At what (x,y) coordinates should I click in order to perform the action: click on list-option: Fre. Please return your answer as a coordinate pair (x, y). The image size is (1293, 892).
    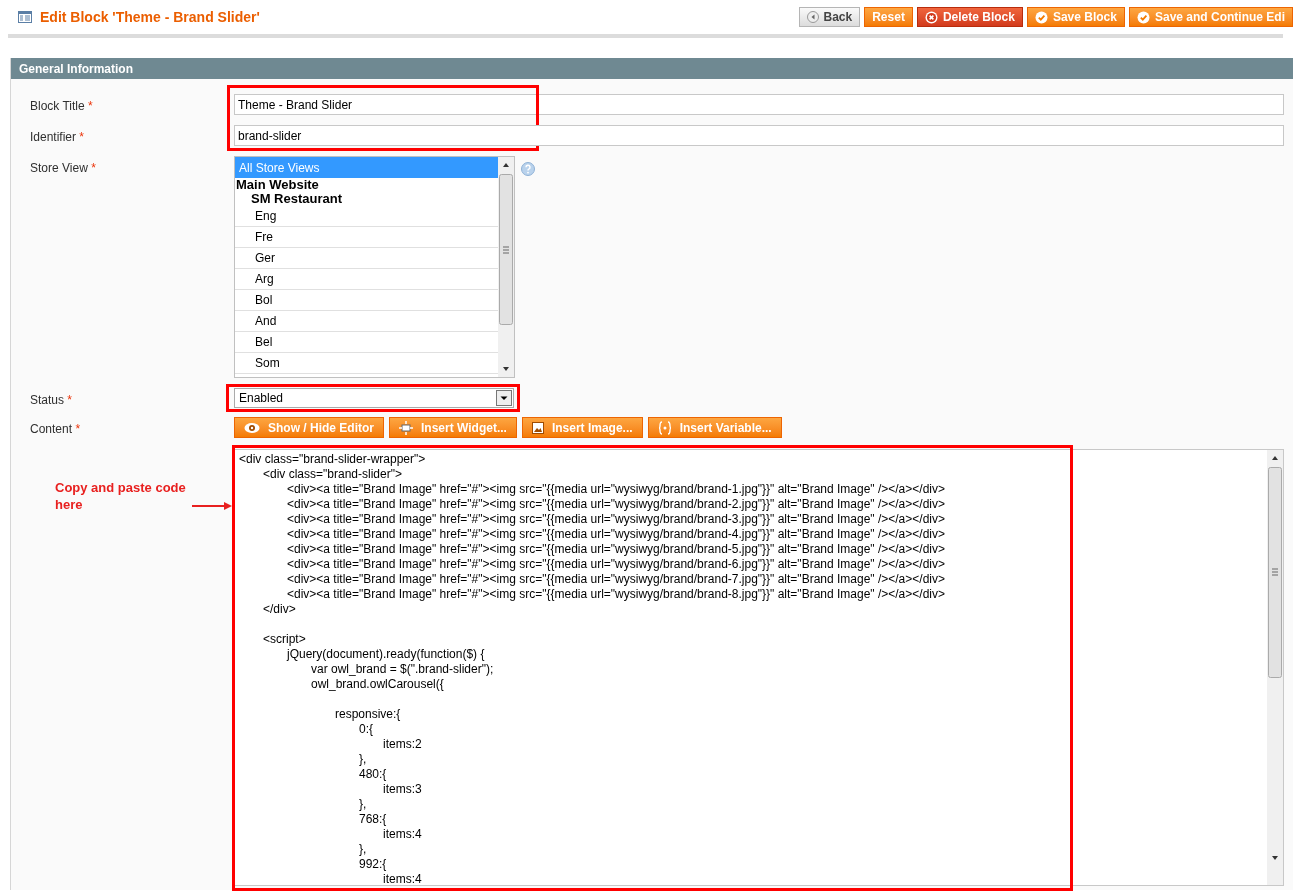
    Looking at the image, I should click on (366, 237).